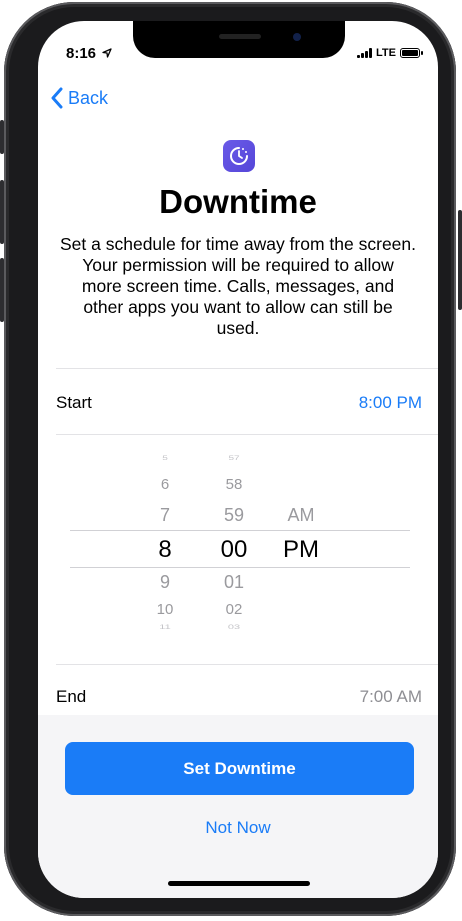  What do you see at coordinates (240, 567) in the screenshot?
I see `picker-selection-bottom` at bounding box center [240, 567].